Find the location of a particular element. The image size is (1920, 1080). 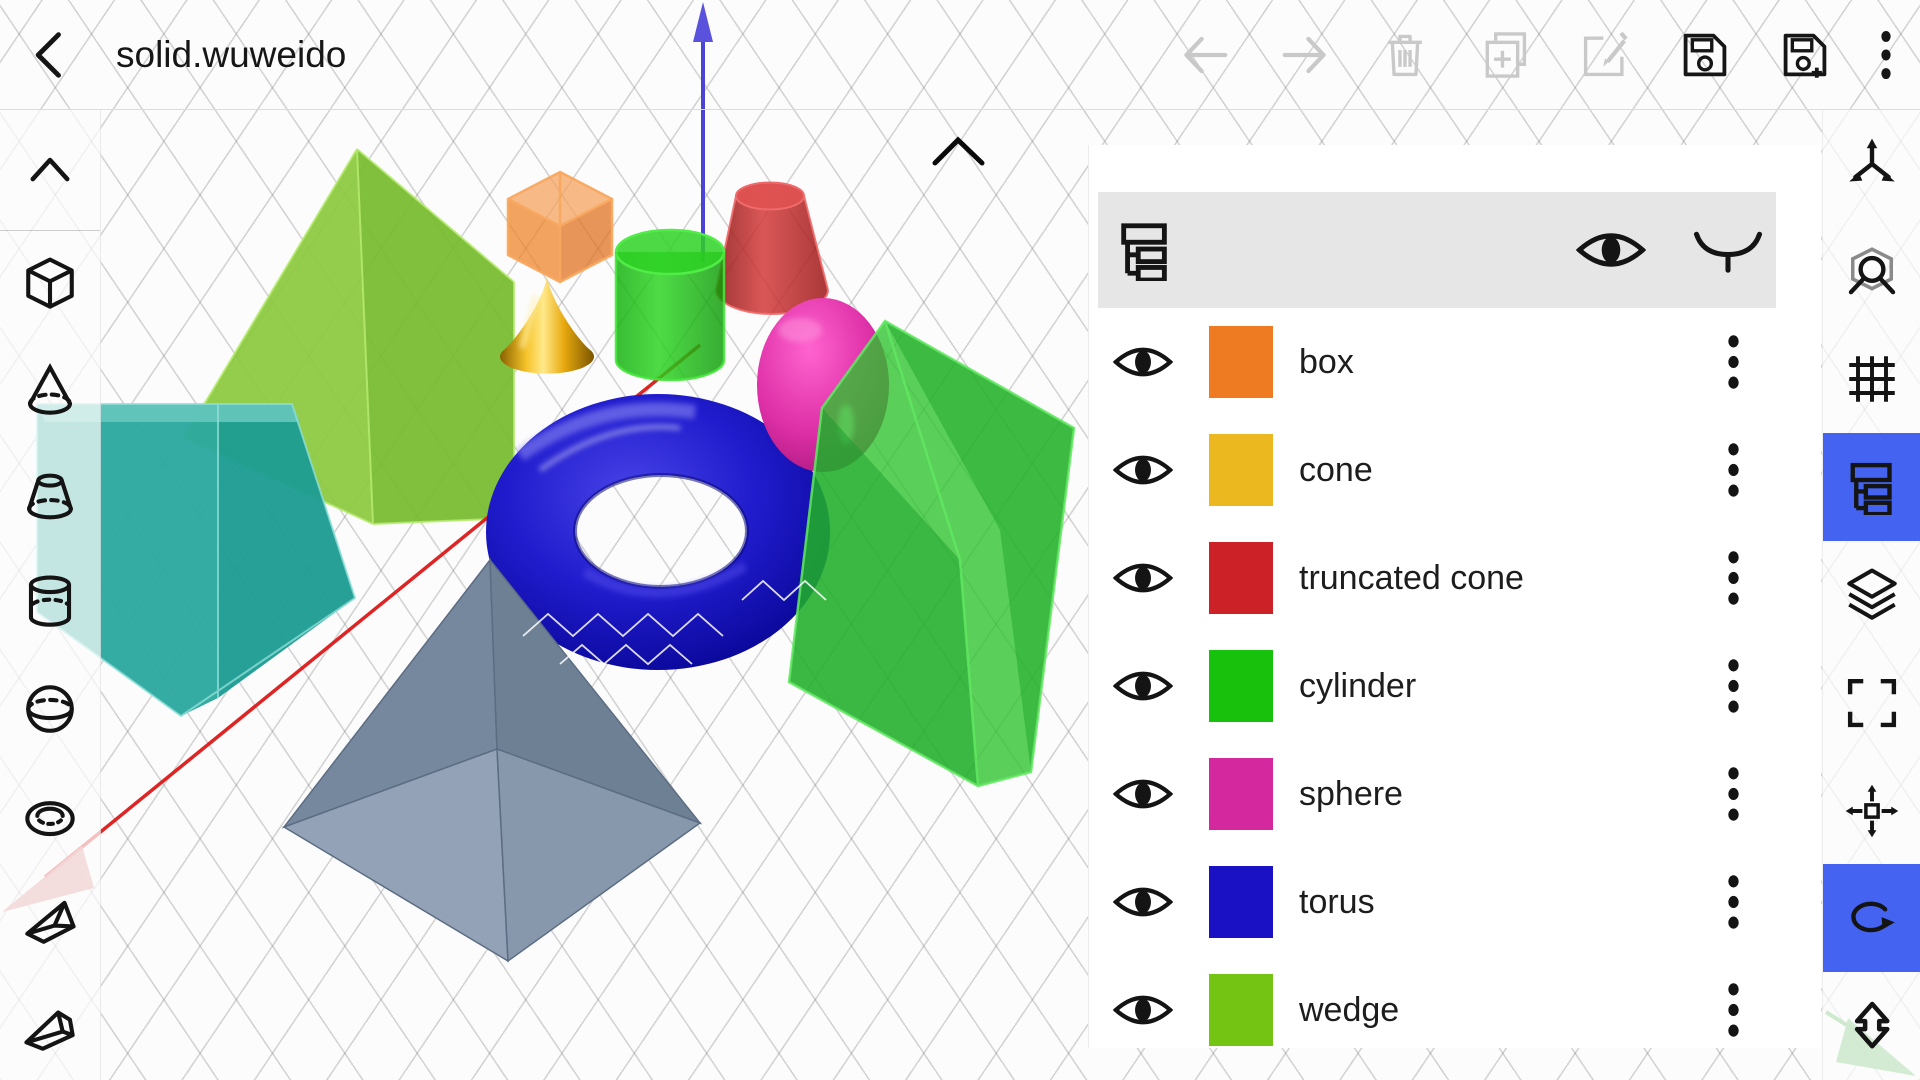

topbar-actions is located at coordinates (1536, 55).